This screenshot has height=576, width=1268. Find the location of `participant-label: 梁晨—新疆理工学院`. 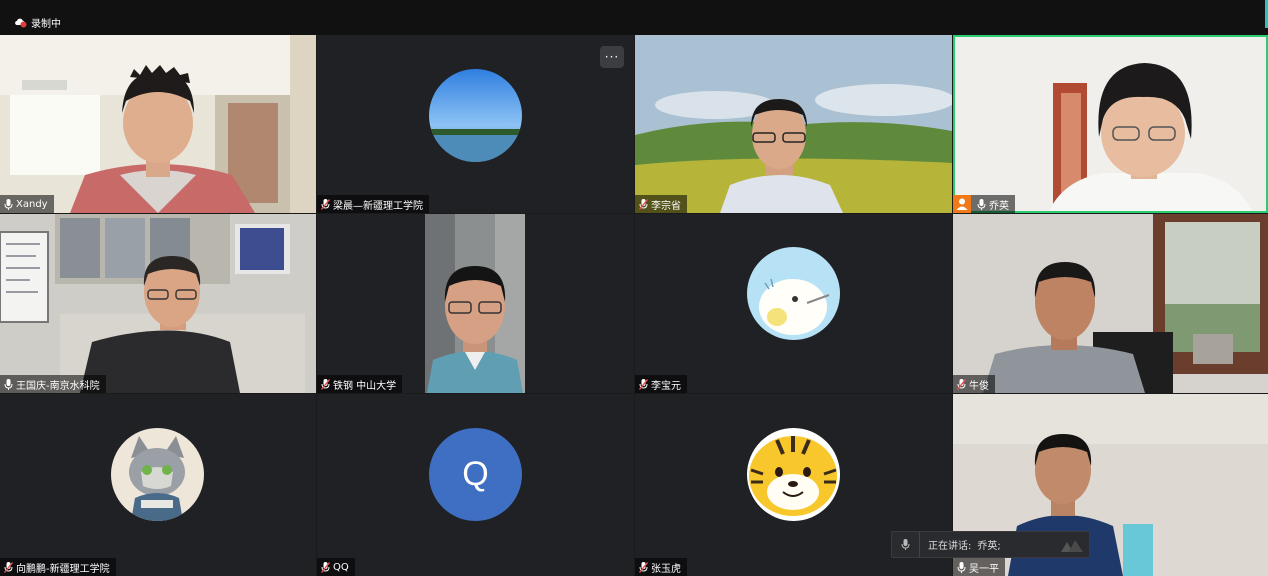

participant-label: 梁晨—新疆理工学院 is located at coordinates (373, 204).